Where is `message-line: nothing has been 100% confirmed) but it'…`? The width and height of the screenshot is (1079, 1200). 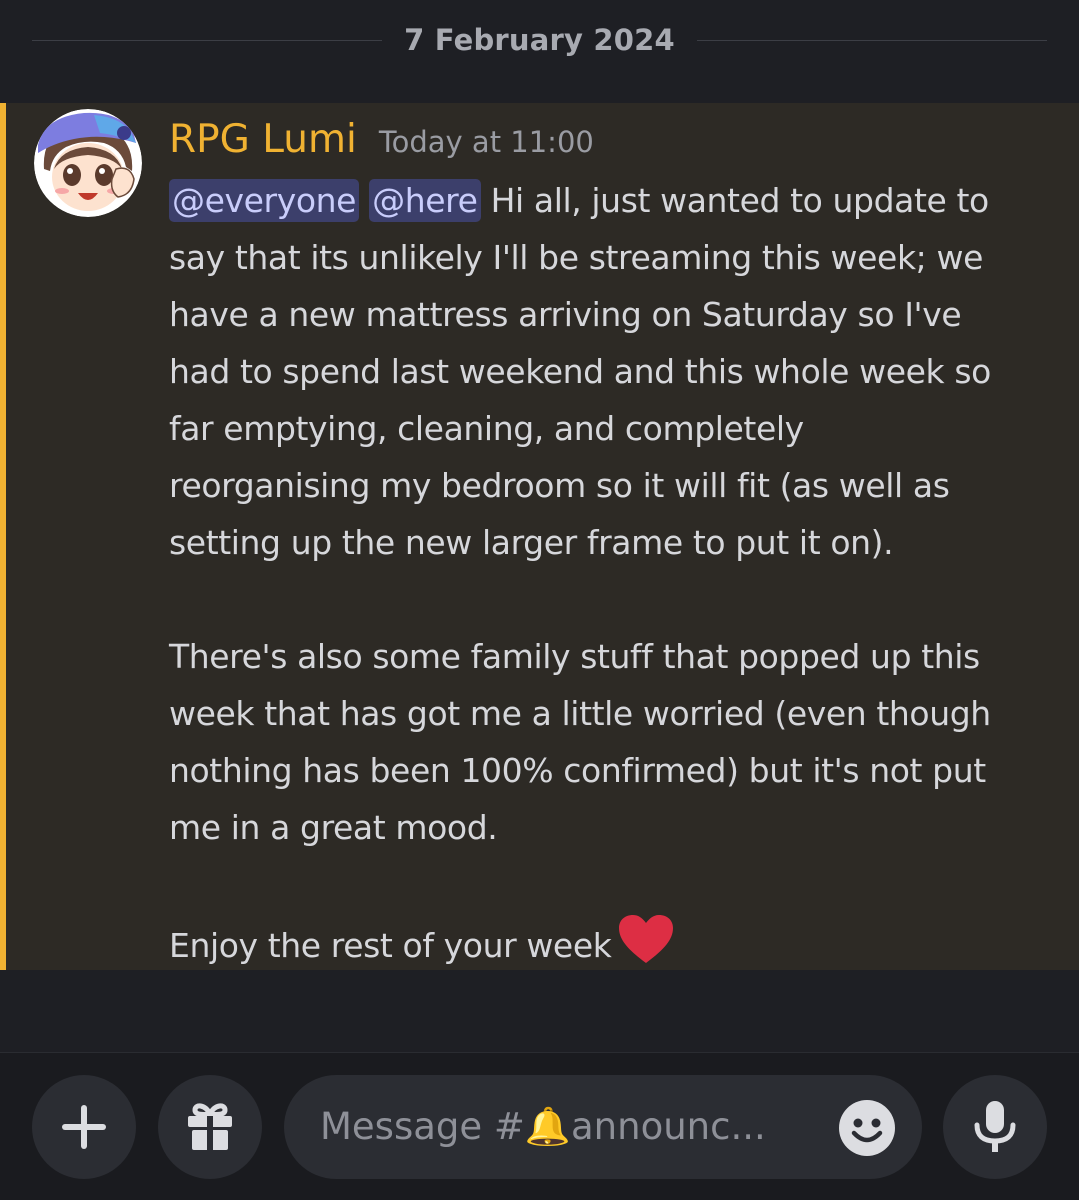
message-line: nothing has been 100% confirmed) but it'… is located at coordinates (577, 770).